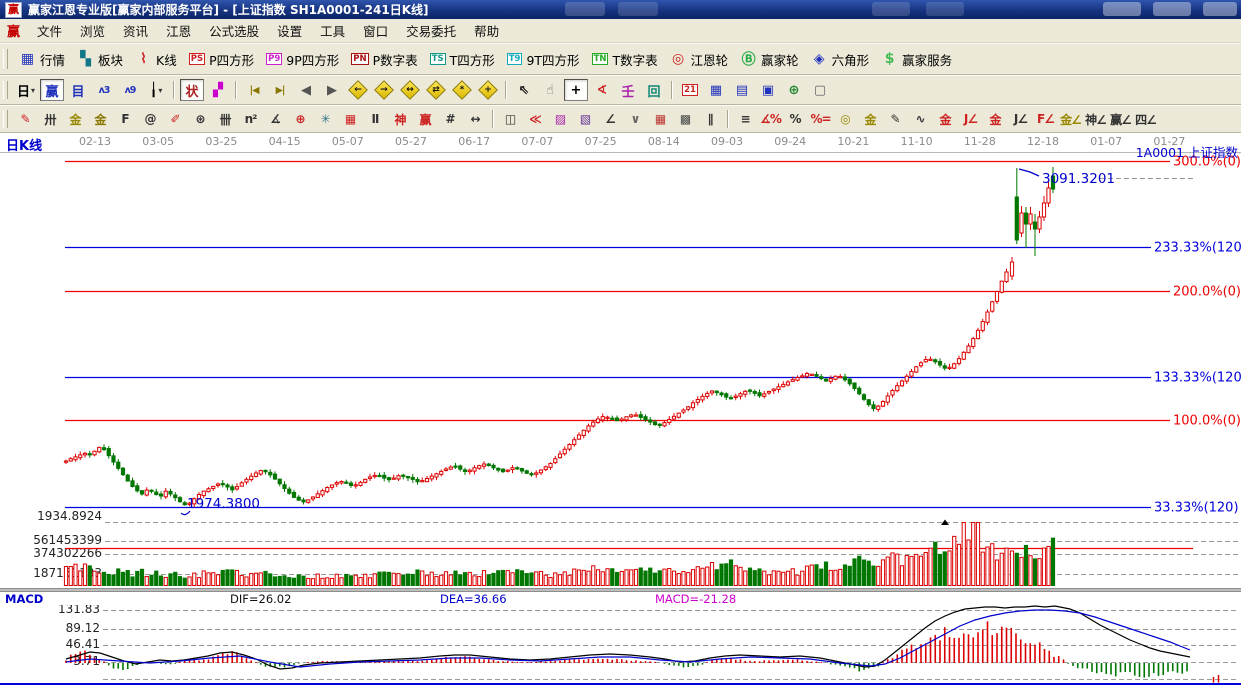 The height and width of the screenshot is (685, 1241). Describe the element at coordinates (325, 119) in the screenshot. I see `snowflake-tool-button: ✳` at that location.